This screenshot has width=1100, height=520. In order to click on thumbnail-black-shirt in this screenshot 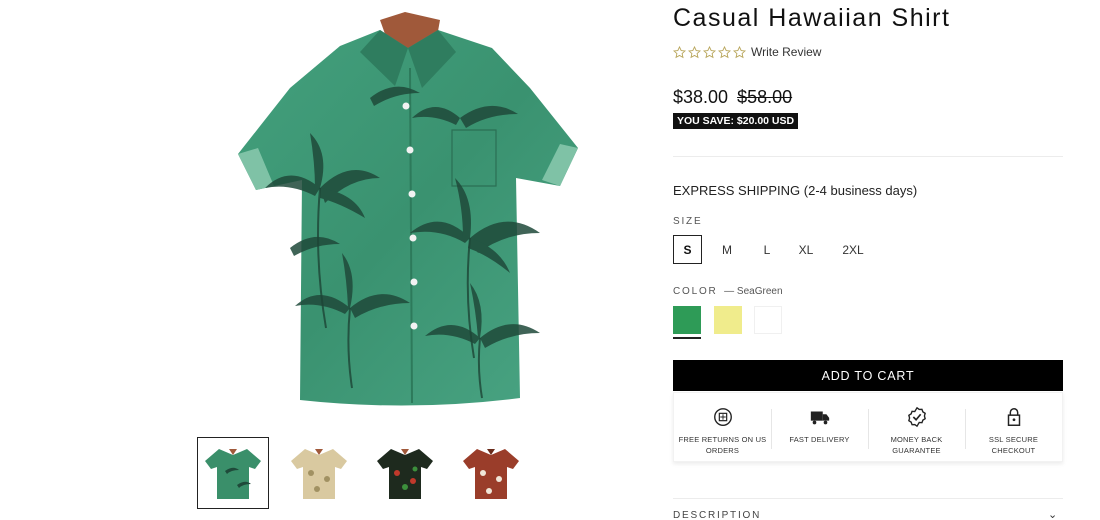, I will do `click(405, 473)`.